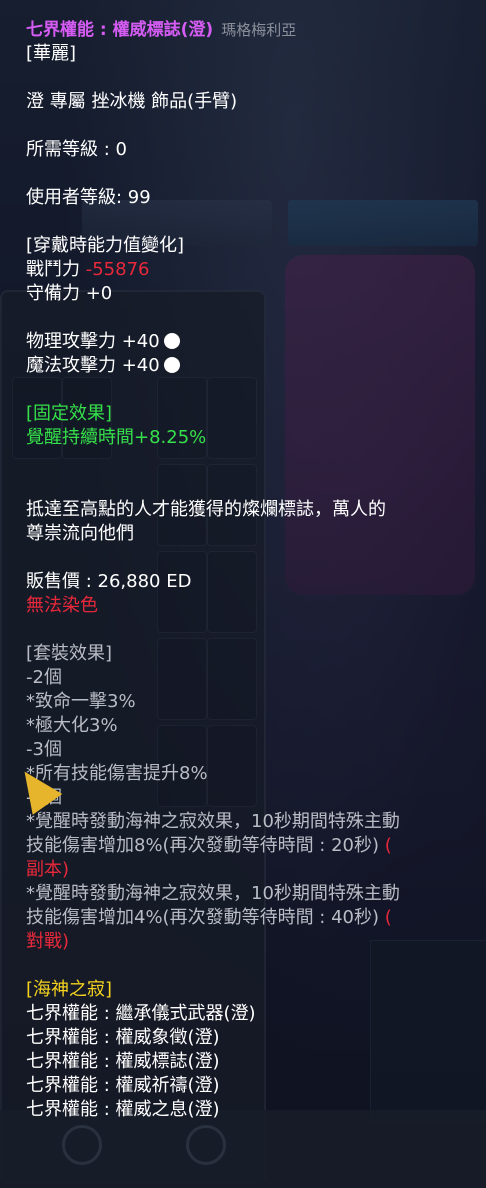 This screenshot has height=1188, width=486. Describe the element at coordinates (132, 101) in the screenshot. I see `item-type: 澄 專屬 挫冰機 飾品(手臂)` at that location.